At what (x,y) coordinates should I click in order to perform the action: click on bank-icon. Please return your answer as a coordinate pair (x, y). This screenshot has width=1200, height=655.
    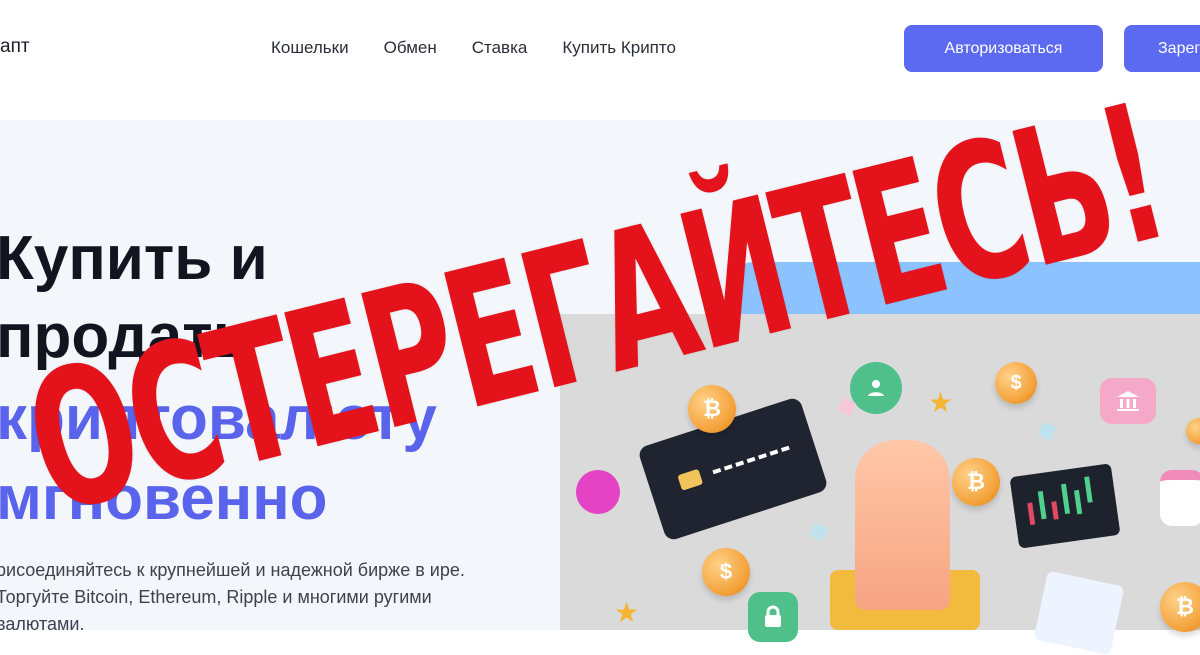
    Looking at the image, I should click on (1128, 401).